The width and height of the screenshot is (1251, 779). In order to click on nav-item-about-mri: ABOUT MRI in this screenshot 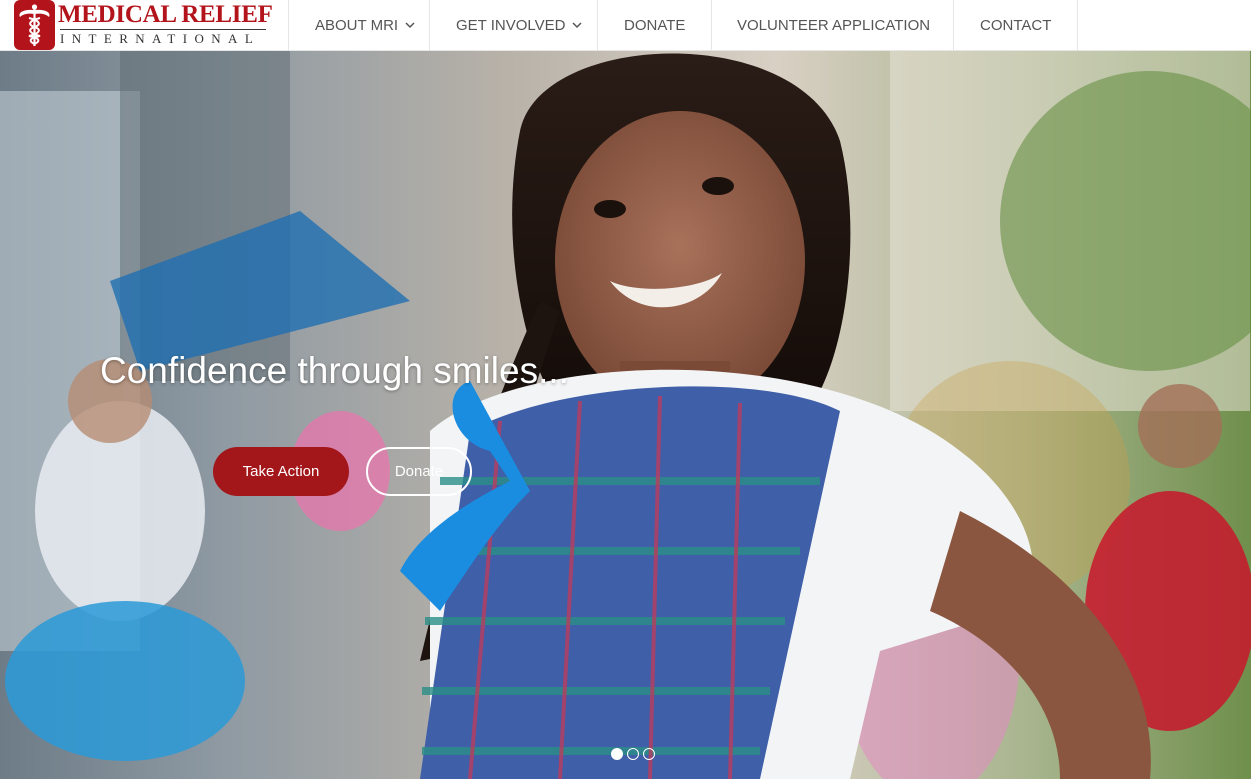, I will do `click(359, 25)`.